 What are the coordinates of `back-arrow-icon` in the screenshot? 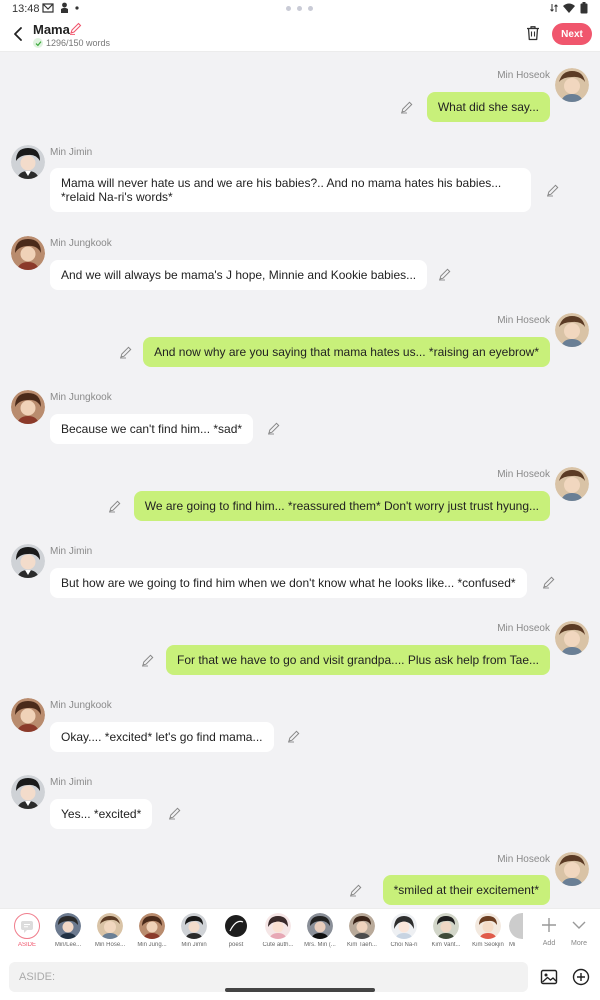 It's located at (18, 34).